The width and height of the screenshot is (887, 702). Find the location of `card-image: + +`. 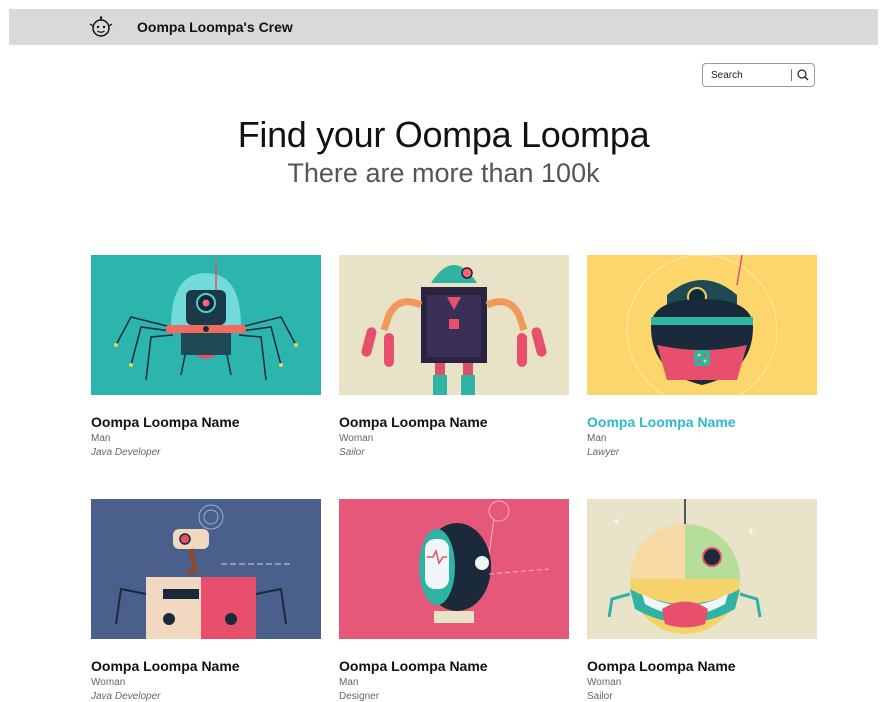

card-image: + + is located at coordinates (702, 569).